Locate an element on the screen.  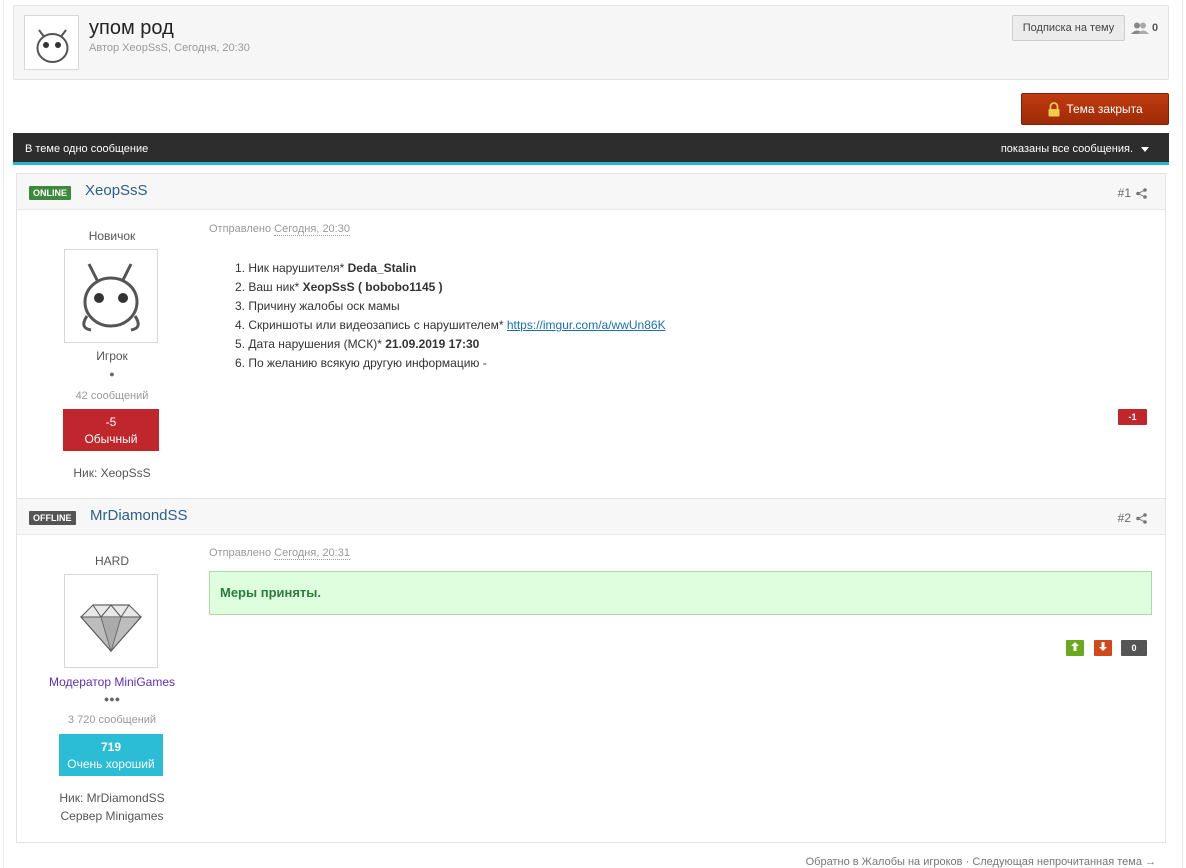
screenshot-link: https://imgur.com/a/wwUn86K is located at coordinates (586, 325).